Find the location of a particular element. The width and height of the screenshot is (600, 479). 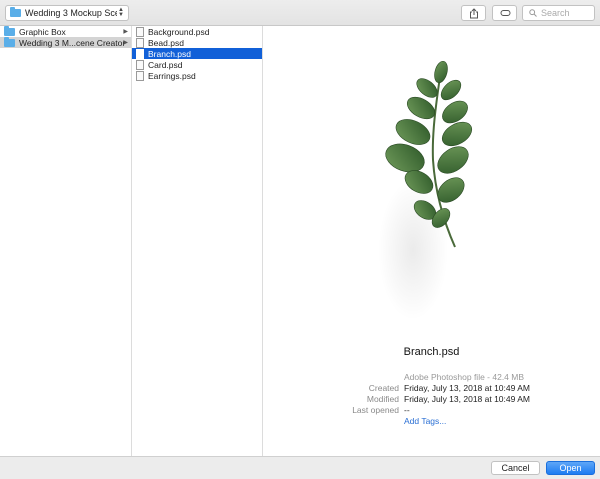

file-item-background: Background.psd is located at coordinates (197, 31).